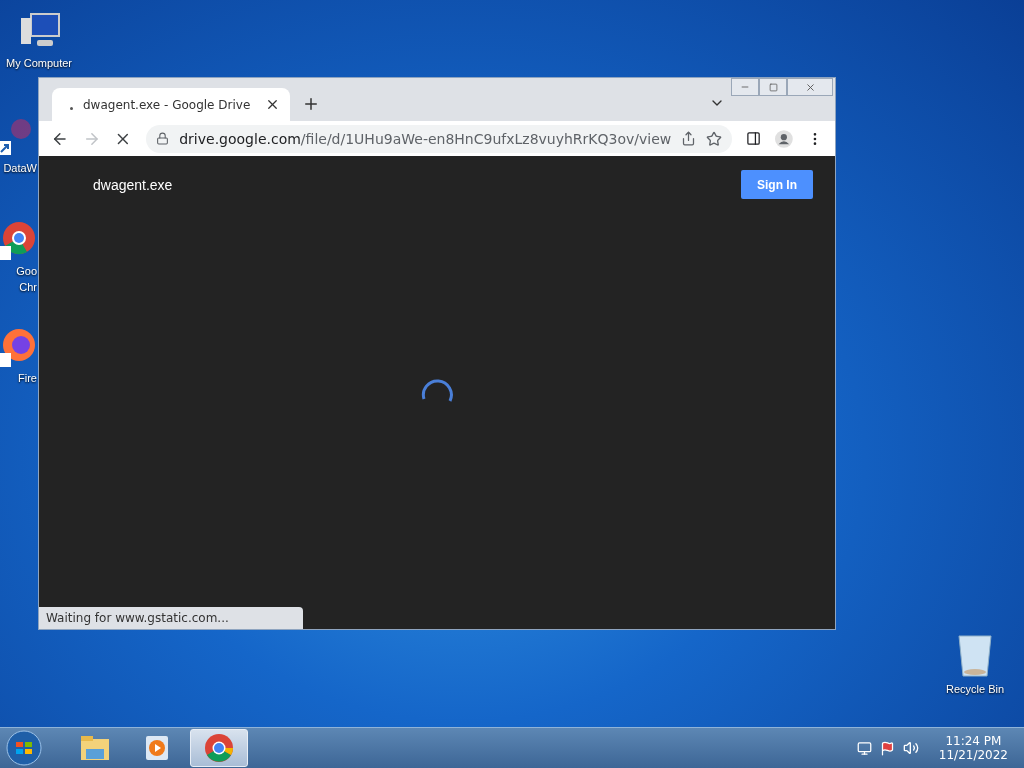  I want to click on share-icon, so click(689, 138).